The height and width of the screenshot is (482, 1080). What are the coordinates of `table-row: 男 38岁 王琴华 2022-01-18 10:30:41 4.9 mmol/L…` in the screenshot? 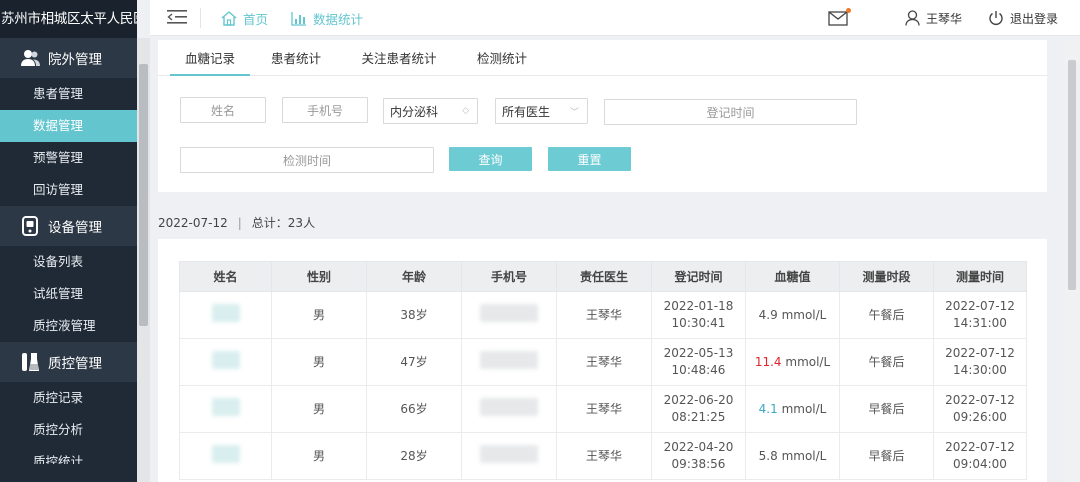 It's located at (603, 315).